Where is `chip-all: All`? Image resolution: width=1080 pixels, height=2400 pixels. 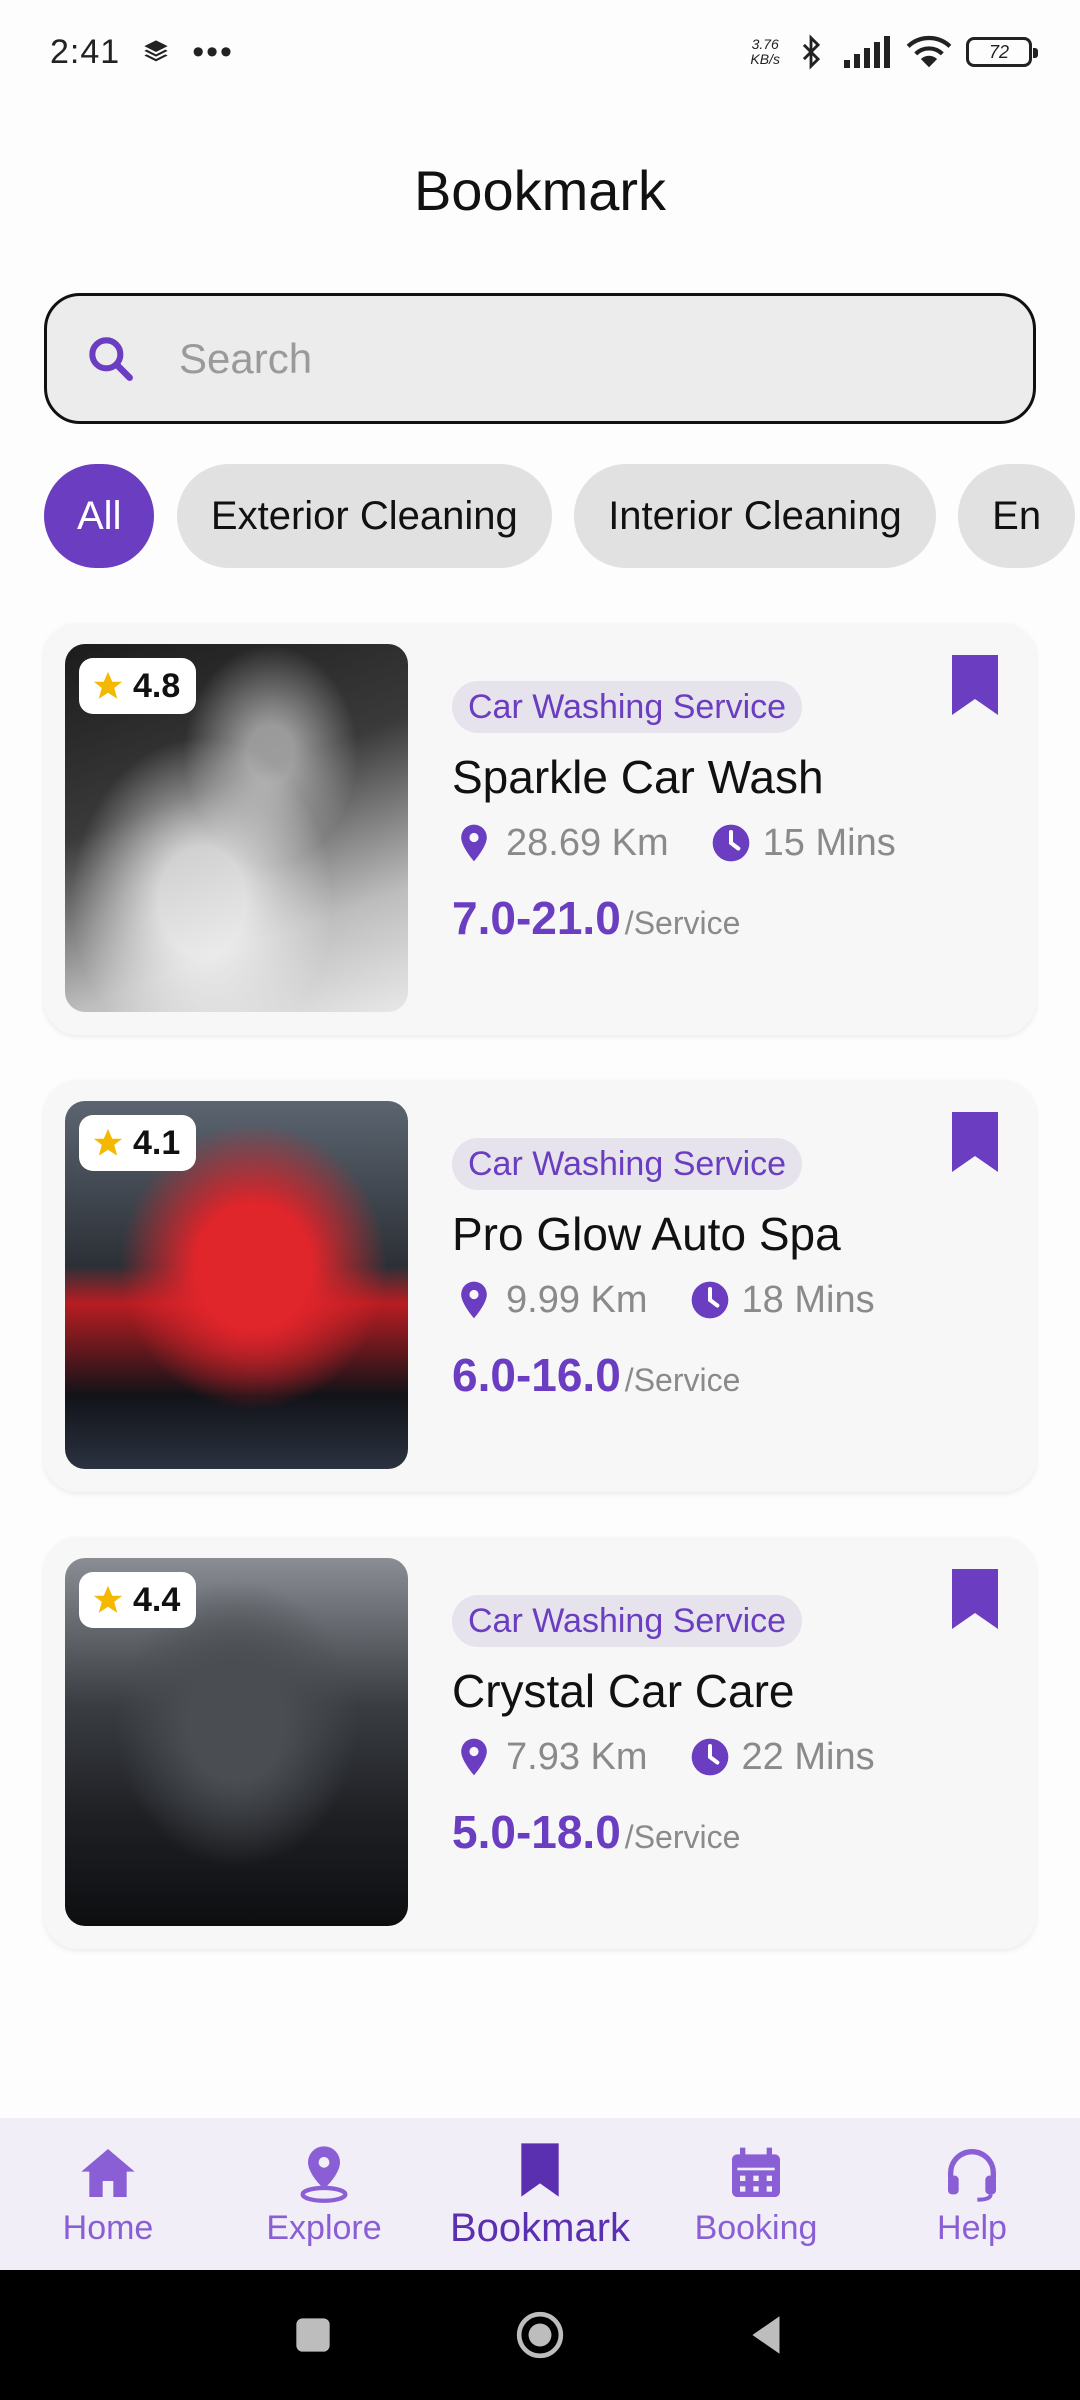 chip-all: All is located at coordinates (99, 516).